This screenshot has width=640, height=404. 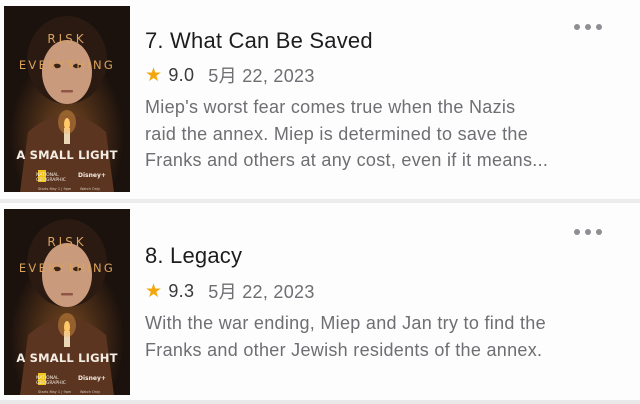 I want to click on episode-rating: 9.0, so click(x=181, y=74).